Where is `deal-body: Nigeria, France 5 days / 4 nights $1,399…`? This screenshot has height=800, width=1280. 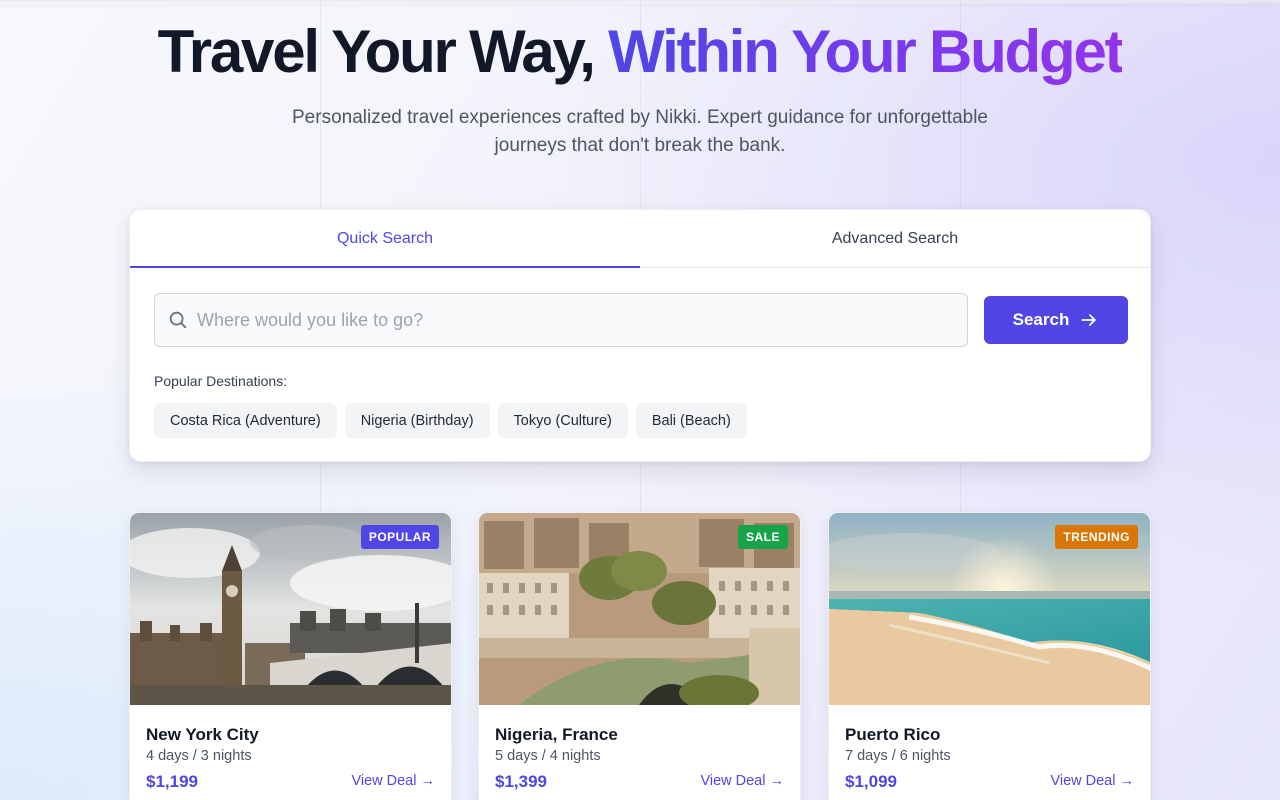
deal-body: Nigeria, France 5 days / 4 nights $1,399… is located at coordinates (639, 752).